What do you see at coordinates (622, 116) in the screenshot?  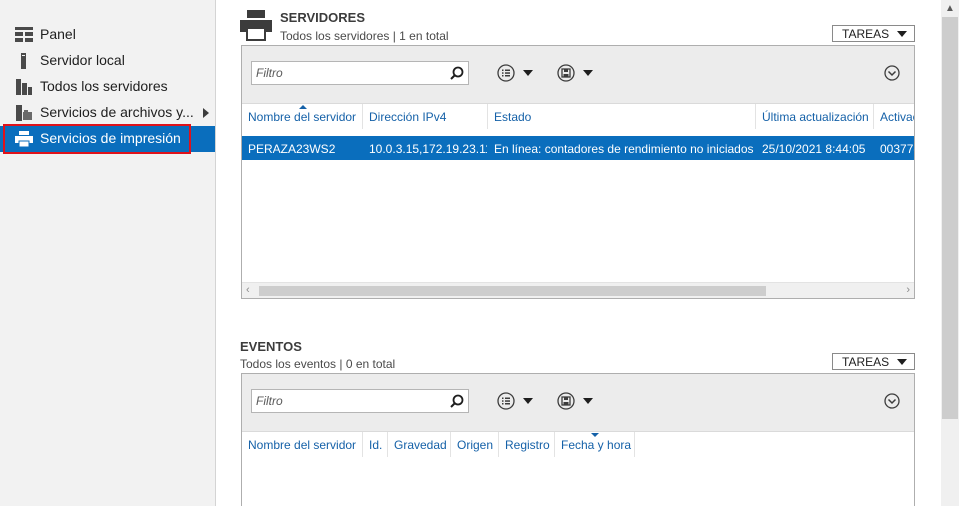 I see `column-header: Estado` at bounding box center [622, 116].